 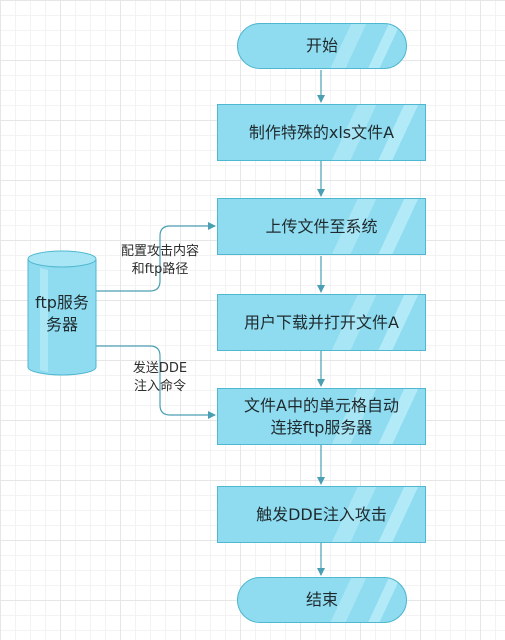 I want to click on step-download-open: 用户下载并打开文件A, so click(x=321, y=322).